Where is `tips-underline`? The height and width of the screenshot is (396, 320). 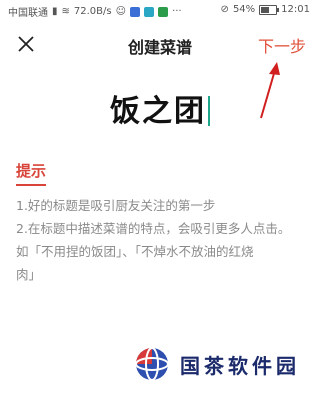
tips-underline is located at coordinates (31, 185).